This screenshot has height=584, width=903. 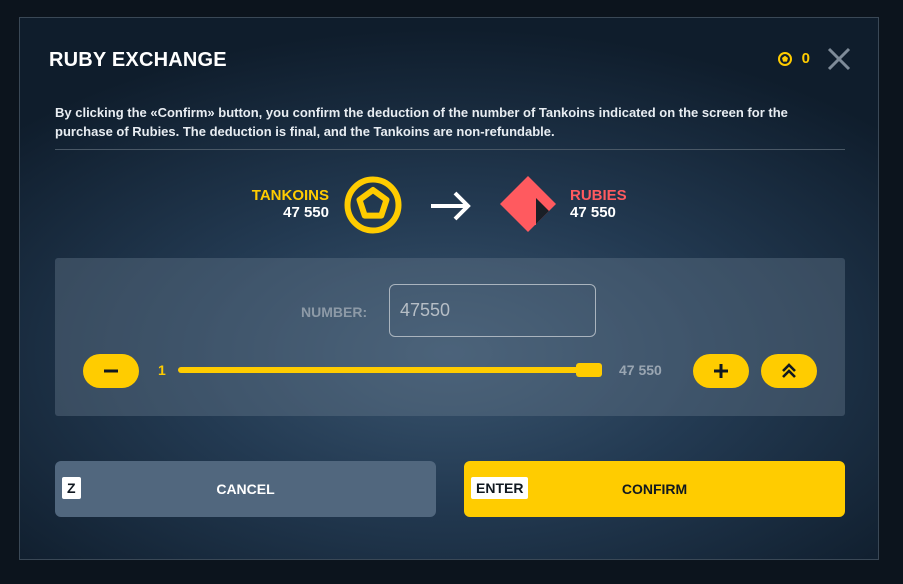 I want to click on confirm-label: CONFIRM, so click(x=654, y=489).